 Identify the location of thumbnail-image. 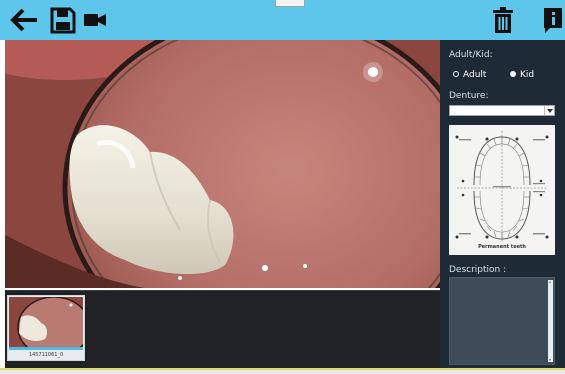
(46, 322).